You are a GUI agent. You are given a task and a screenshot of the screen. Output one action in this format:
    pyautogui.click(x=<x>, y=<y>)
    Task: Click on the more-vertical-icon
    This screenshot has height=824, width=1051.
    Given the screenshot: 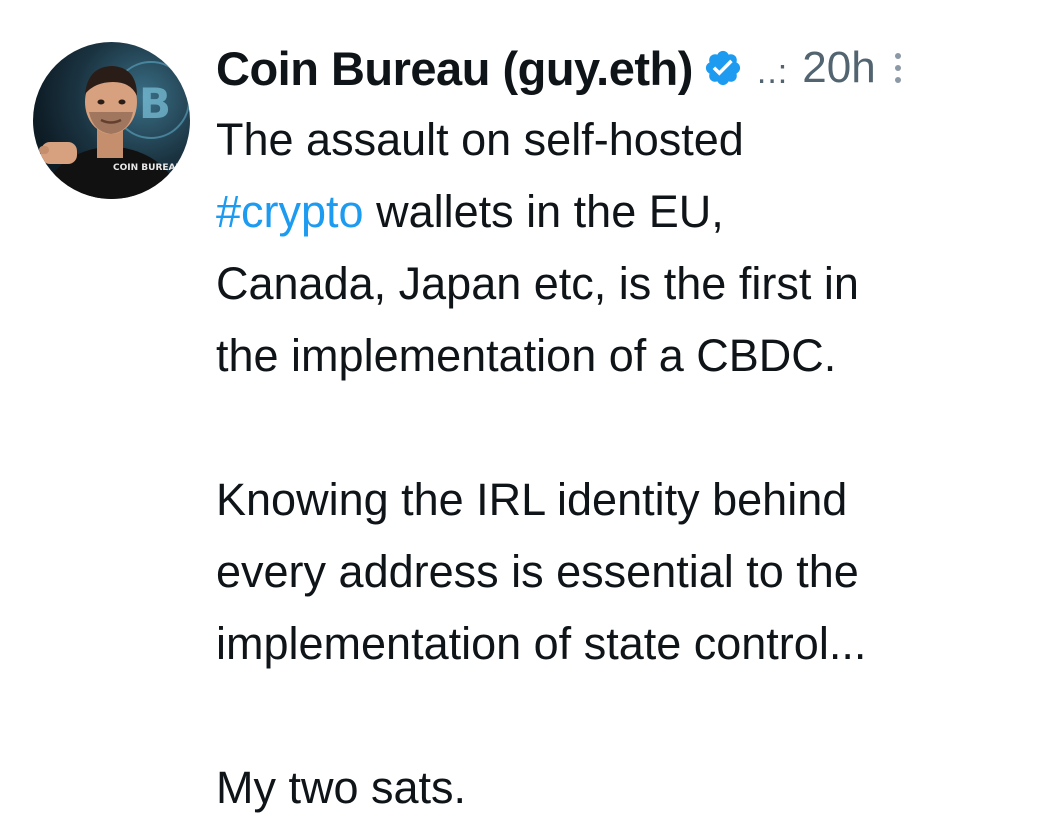 What is the action you would take?
    pyautogui.click(x=898, y=68)
    